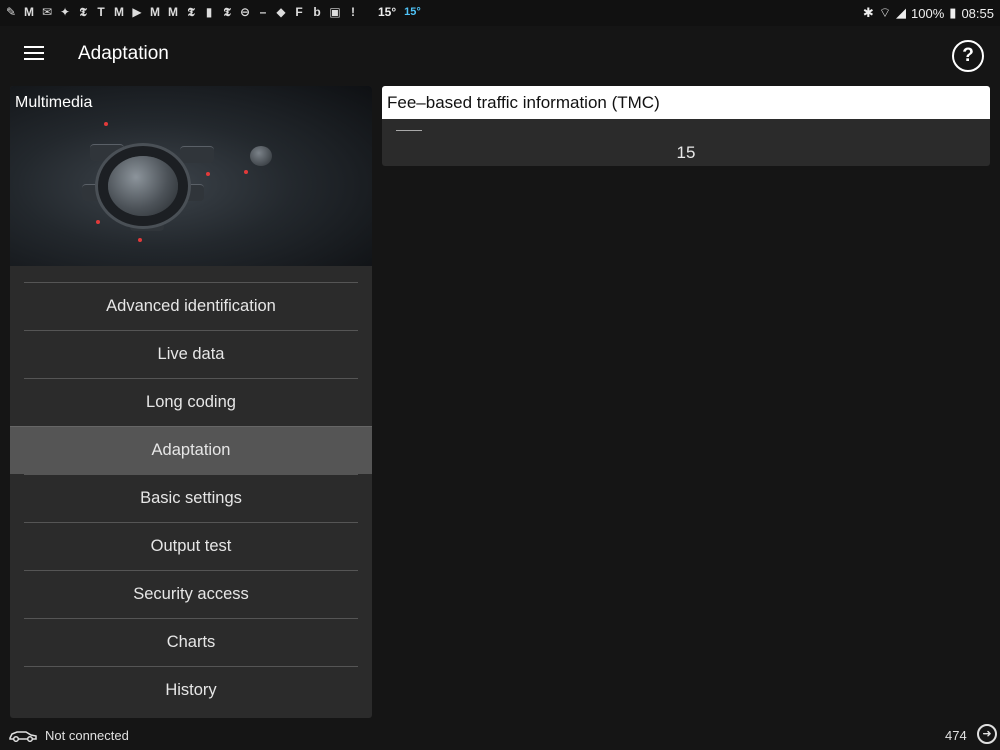 This screenshot has height=750, width=1000. What do you see at coordinates (968, 56) in the screenshot?
I see `help-icon: ?` at bounding box center [968, 56].